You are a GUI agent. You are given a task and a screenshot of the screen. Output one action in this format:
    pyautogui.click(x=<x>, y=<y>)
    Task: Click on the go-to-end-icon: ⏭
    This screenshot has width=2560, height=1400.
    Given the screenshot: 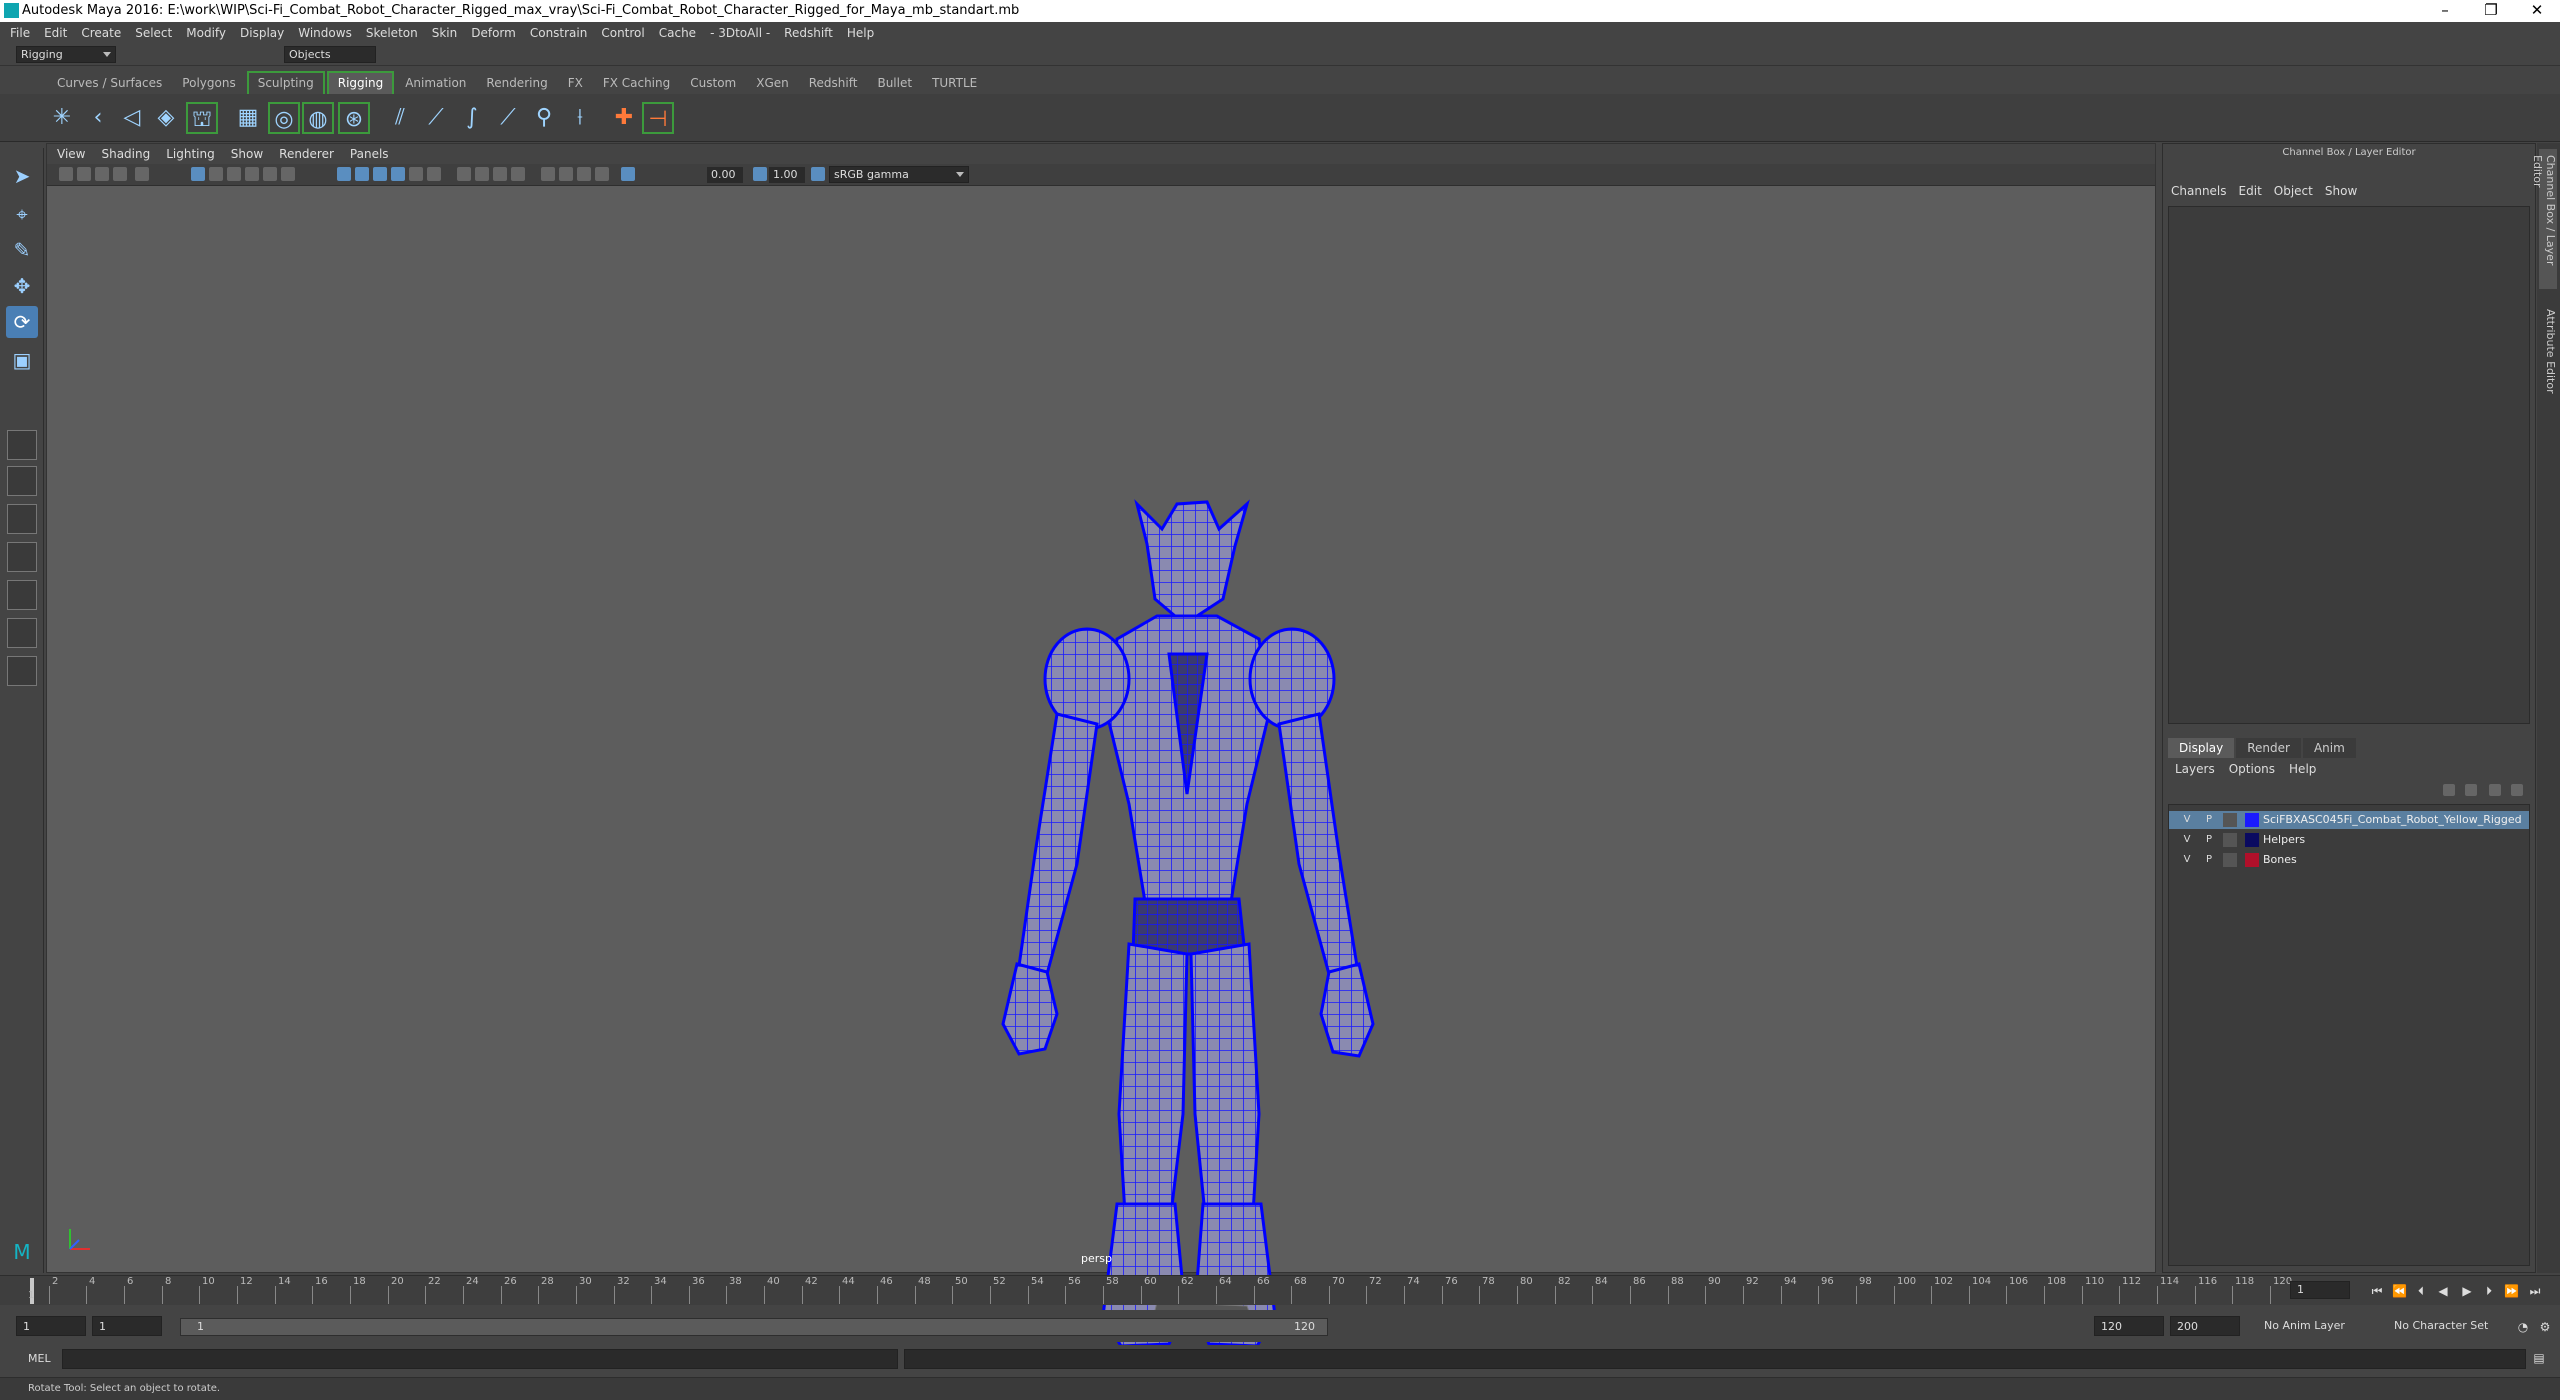 What is the action you would take?
    pyautogui.click(x=2535, y=1291)
    